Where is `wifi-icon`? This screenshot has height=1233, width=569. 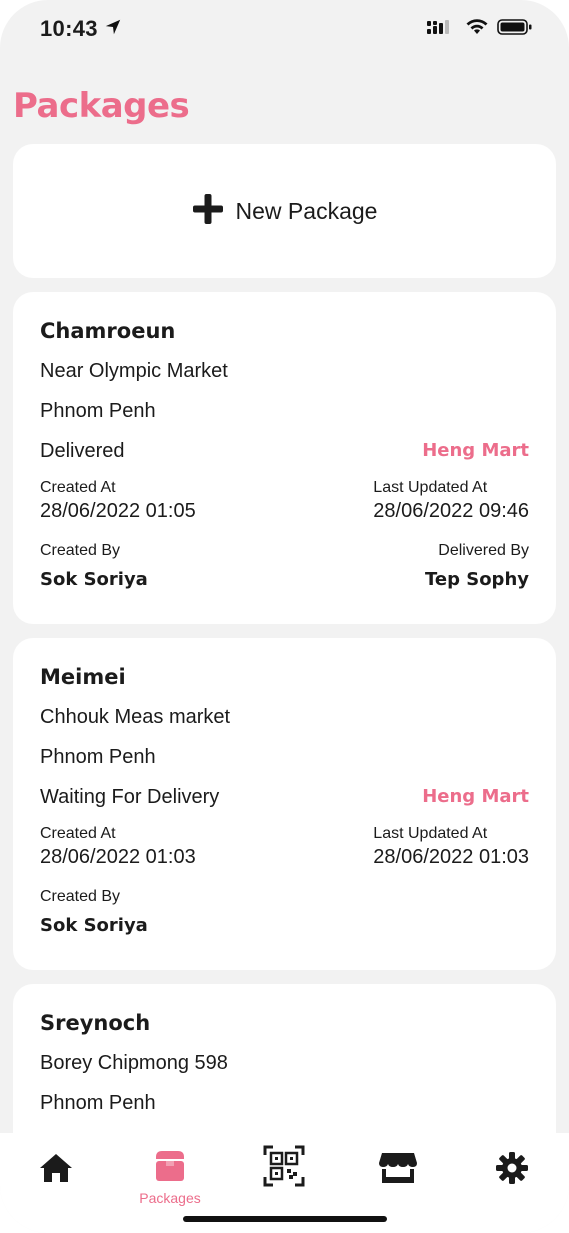 wifi-icon is located at coordinates (477, 29).